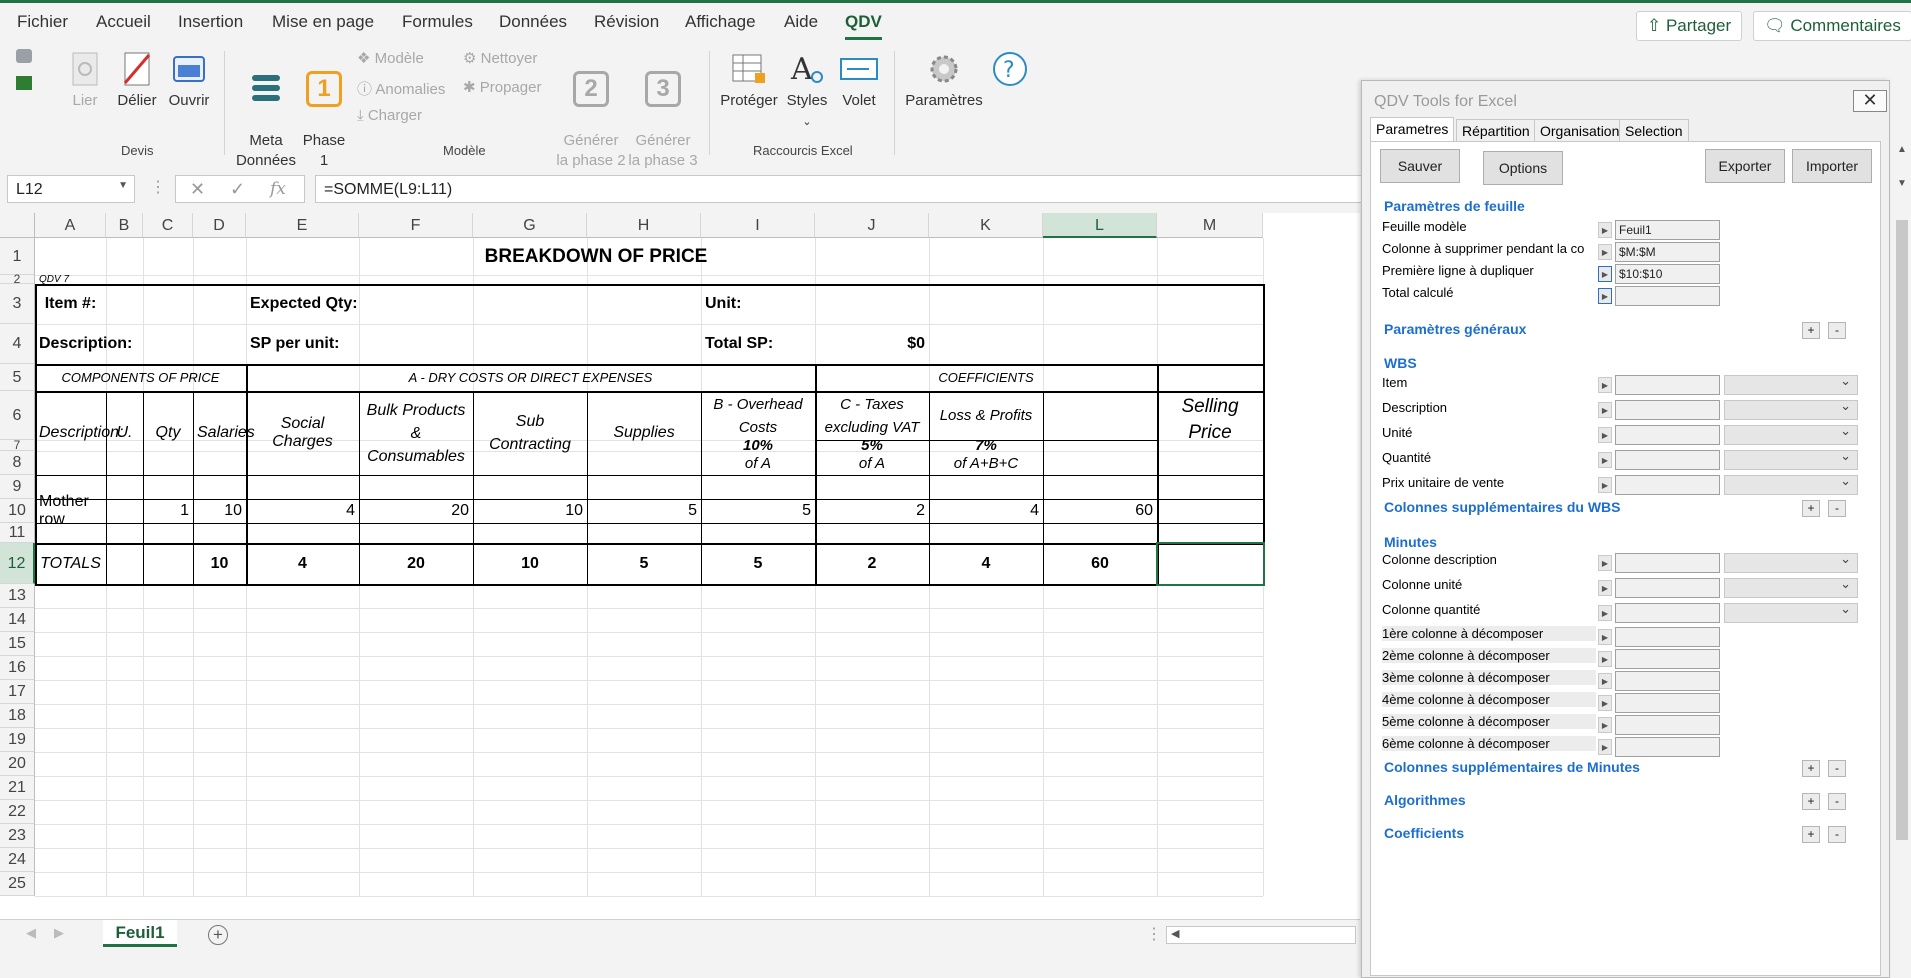  I want to click on column-header-b: B, so click(124, 225).